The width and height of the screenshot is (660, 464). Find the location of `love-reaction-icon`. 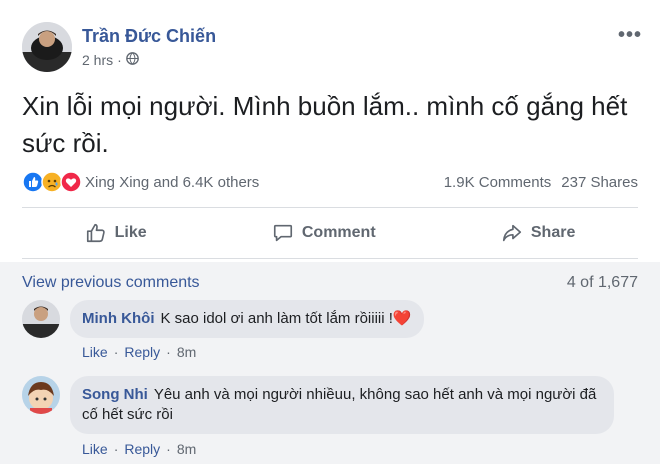

love-reaction-icon is located at coordinates (71, 182).